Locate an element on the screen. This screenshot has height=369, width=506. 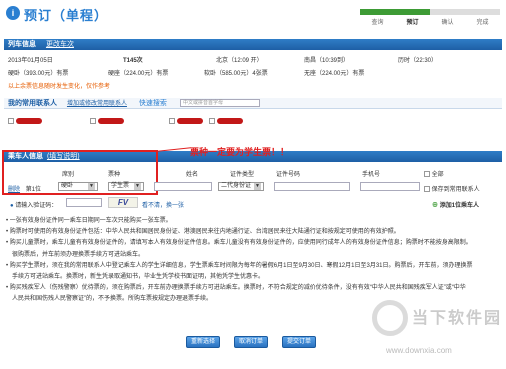
captcha-row: ● 请输入验证码： FV 看不清，换一张 ⊕ 添加1位乘车人 is located at coordinates (255, 203).